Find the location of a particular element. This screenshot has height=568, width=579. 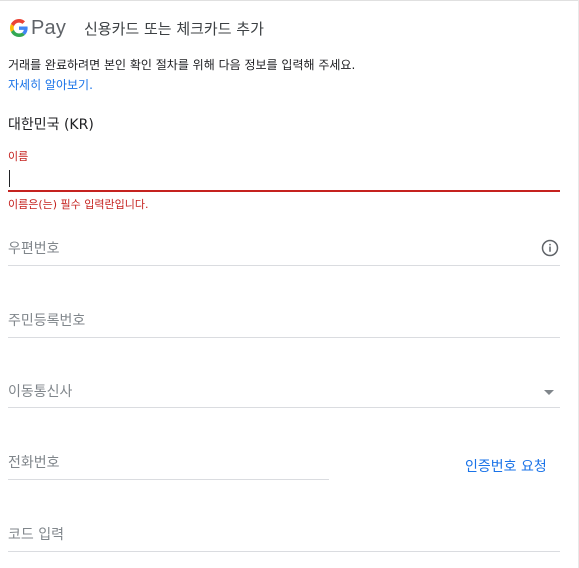

name-input is located at coordinates (284, 176).